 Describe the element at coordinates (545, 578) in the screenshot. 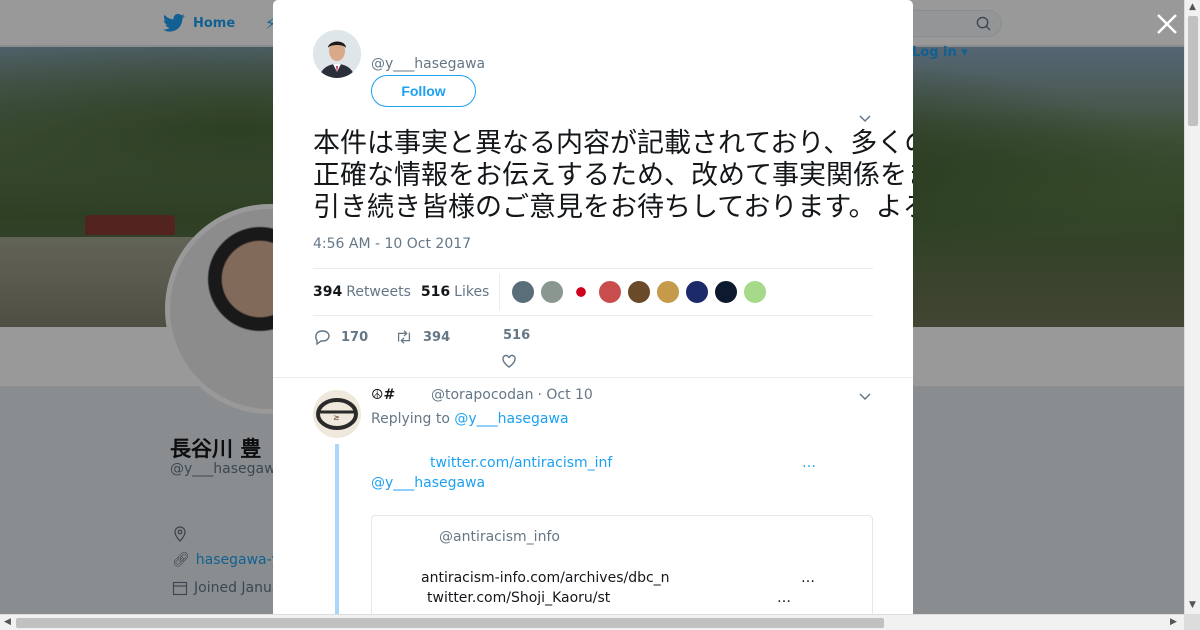

I see `quoted-url-1: antiracism-info.com/archives/dbc_n` at that location.